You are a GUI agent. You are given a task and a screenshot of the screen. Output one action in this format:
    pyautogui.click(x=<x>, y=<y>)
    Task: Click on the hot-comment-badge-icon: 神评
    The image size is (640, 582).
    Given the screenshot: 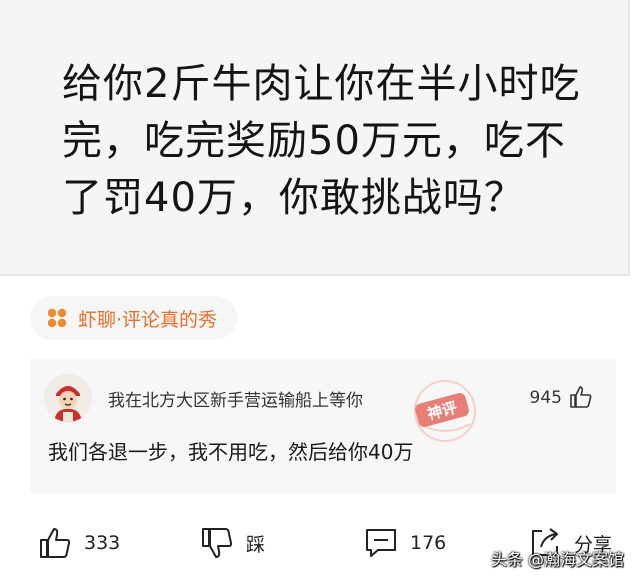 What is the action you would take?
    pyautogui.click(x=445, y=411)
    